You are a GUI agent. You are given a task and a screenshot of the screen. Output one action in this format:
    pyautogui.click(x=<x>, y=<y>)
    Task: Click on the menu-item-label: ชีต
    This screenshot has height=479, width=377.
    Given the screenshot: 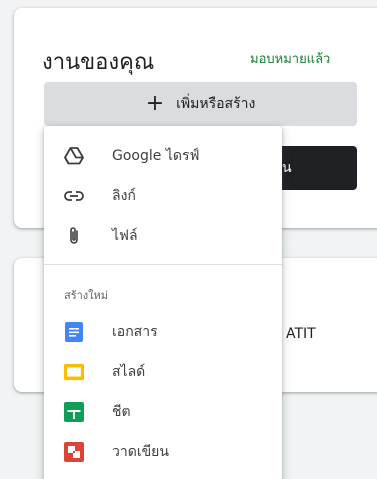 What is the action you would take?
    pyautogui.click(x=121, y=412)
    